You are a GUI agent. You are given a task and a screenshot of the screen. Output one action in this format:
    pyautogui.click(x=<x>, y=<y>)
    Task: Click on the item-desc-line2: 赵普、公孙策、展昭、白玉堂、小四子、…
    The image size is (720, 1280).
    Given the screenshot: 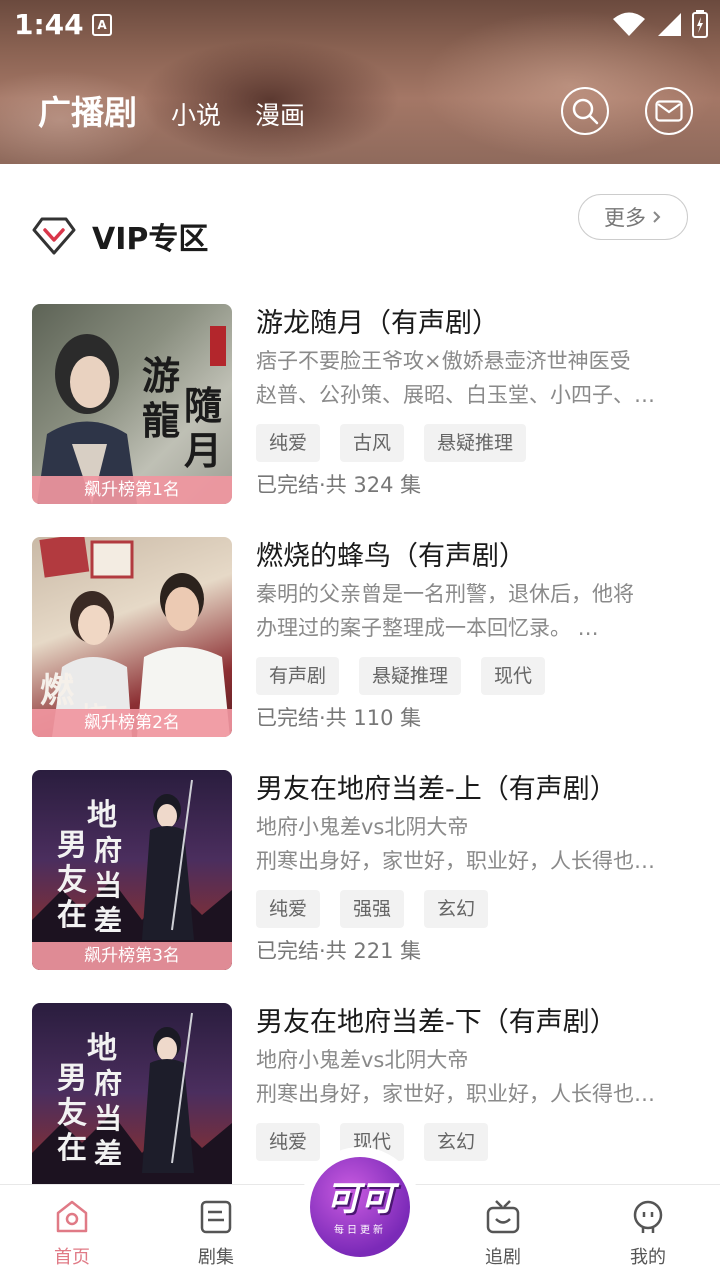 What is the action you would take?
    pyautogui.click(x=455, y=395)
    